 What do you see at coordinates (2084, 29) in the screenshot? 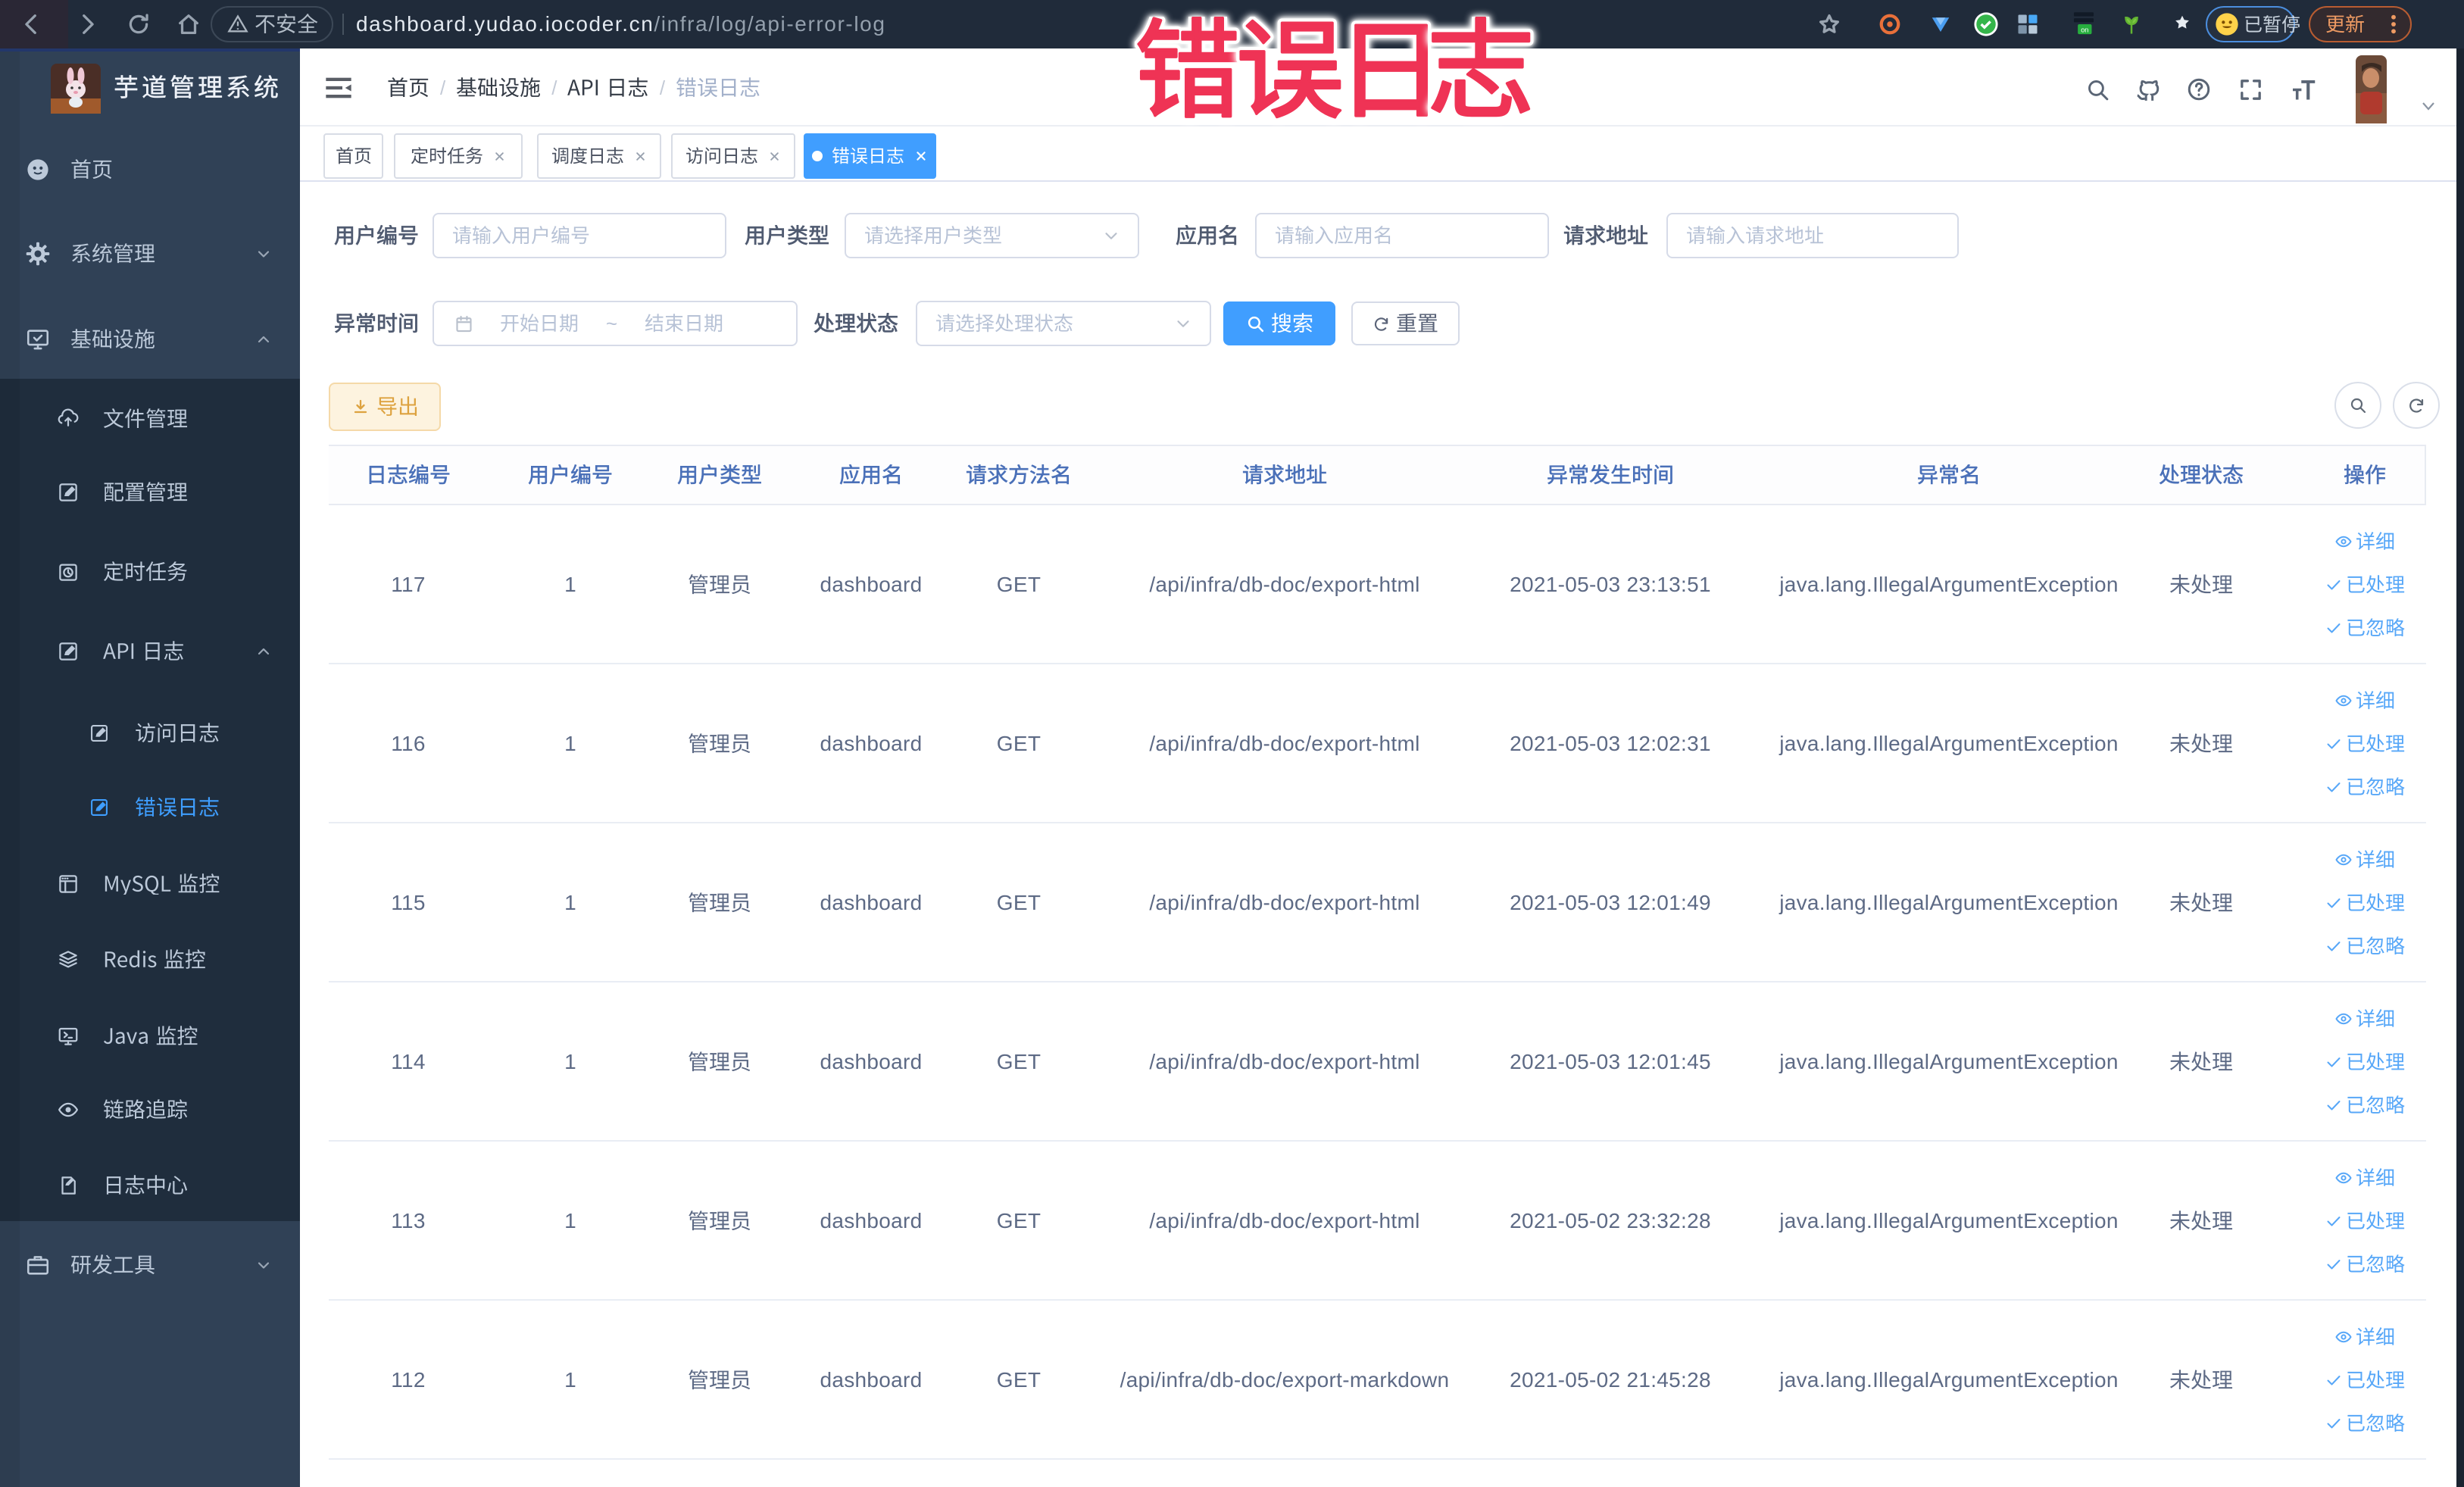
I see `svg-text: on` at bounding box center [2084, 29].